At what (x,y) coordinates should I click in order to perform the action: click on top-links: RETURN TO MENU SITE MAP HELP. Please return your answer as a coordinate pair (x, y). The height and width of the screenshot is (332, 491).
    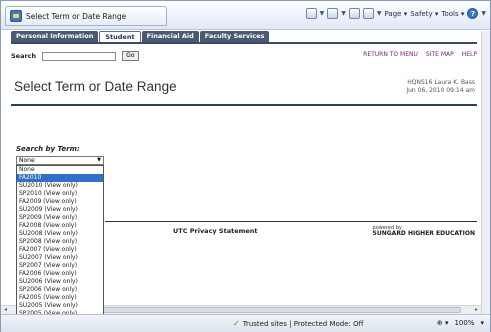
    Looking at the image, I should click on (420, 54).